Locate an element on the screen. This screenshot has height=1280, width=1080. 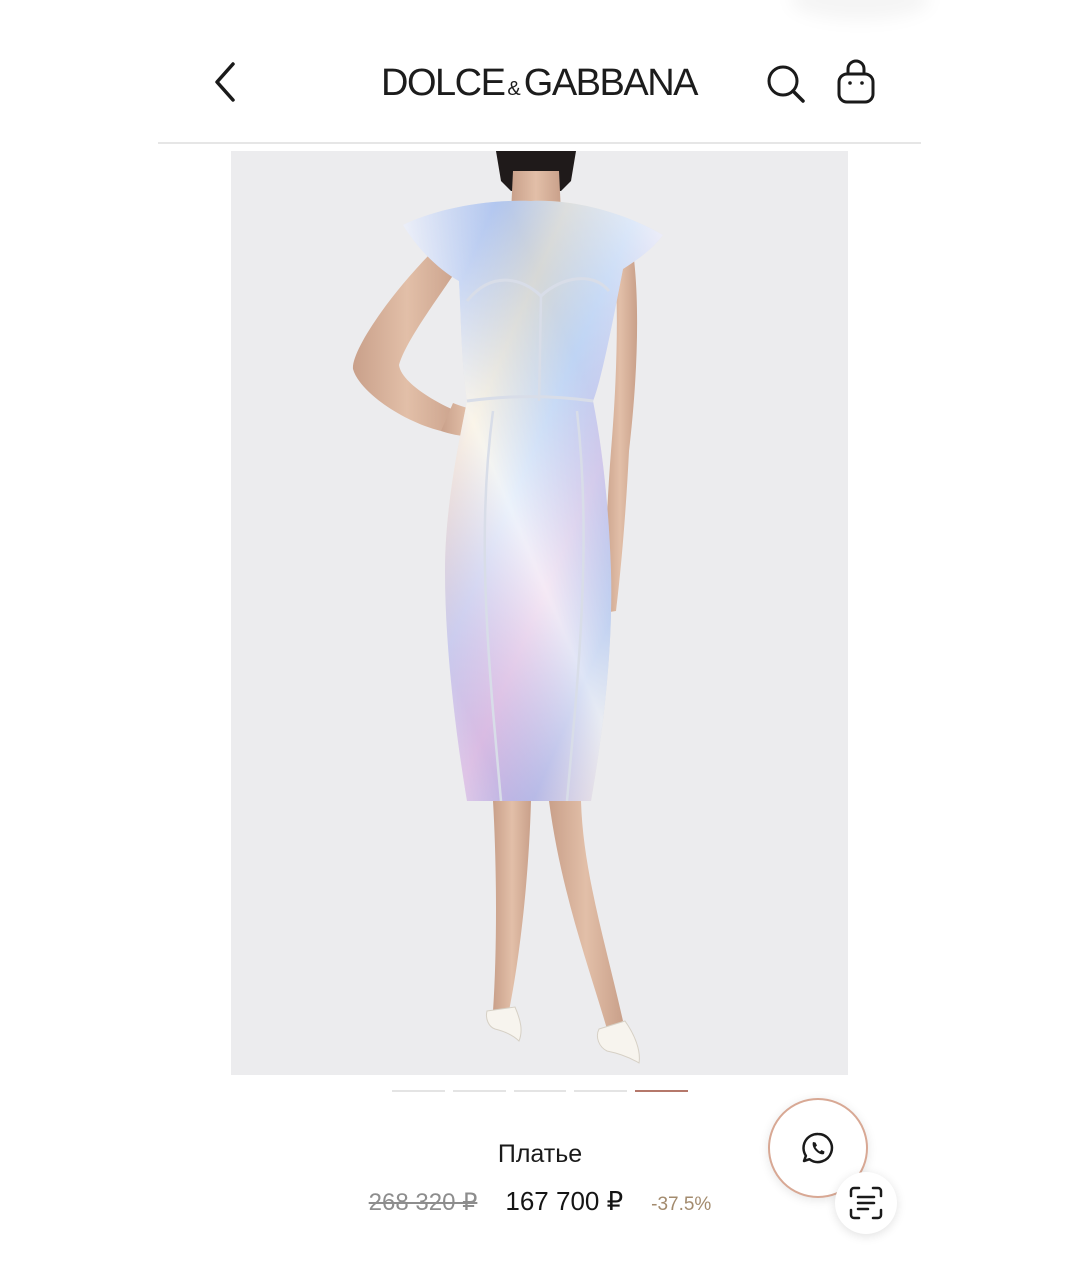
product-title: Платье is located at coordinates (540, 1154).